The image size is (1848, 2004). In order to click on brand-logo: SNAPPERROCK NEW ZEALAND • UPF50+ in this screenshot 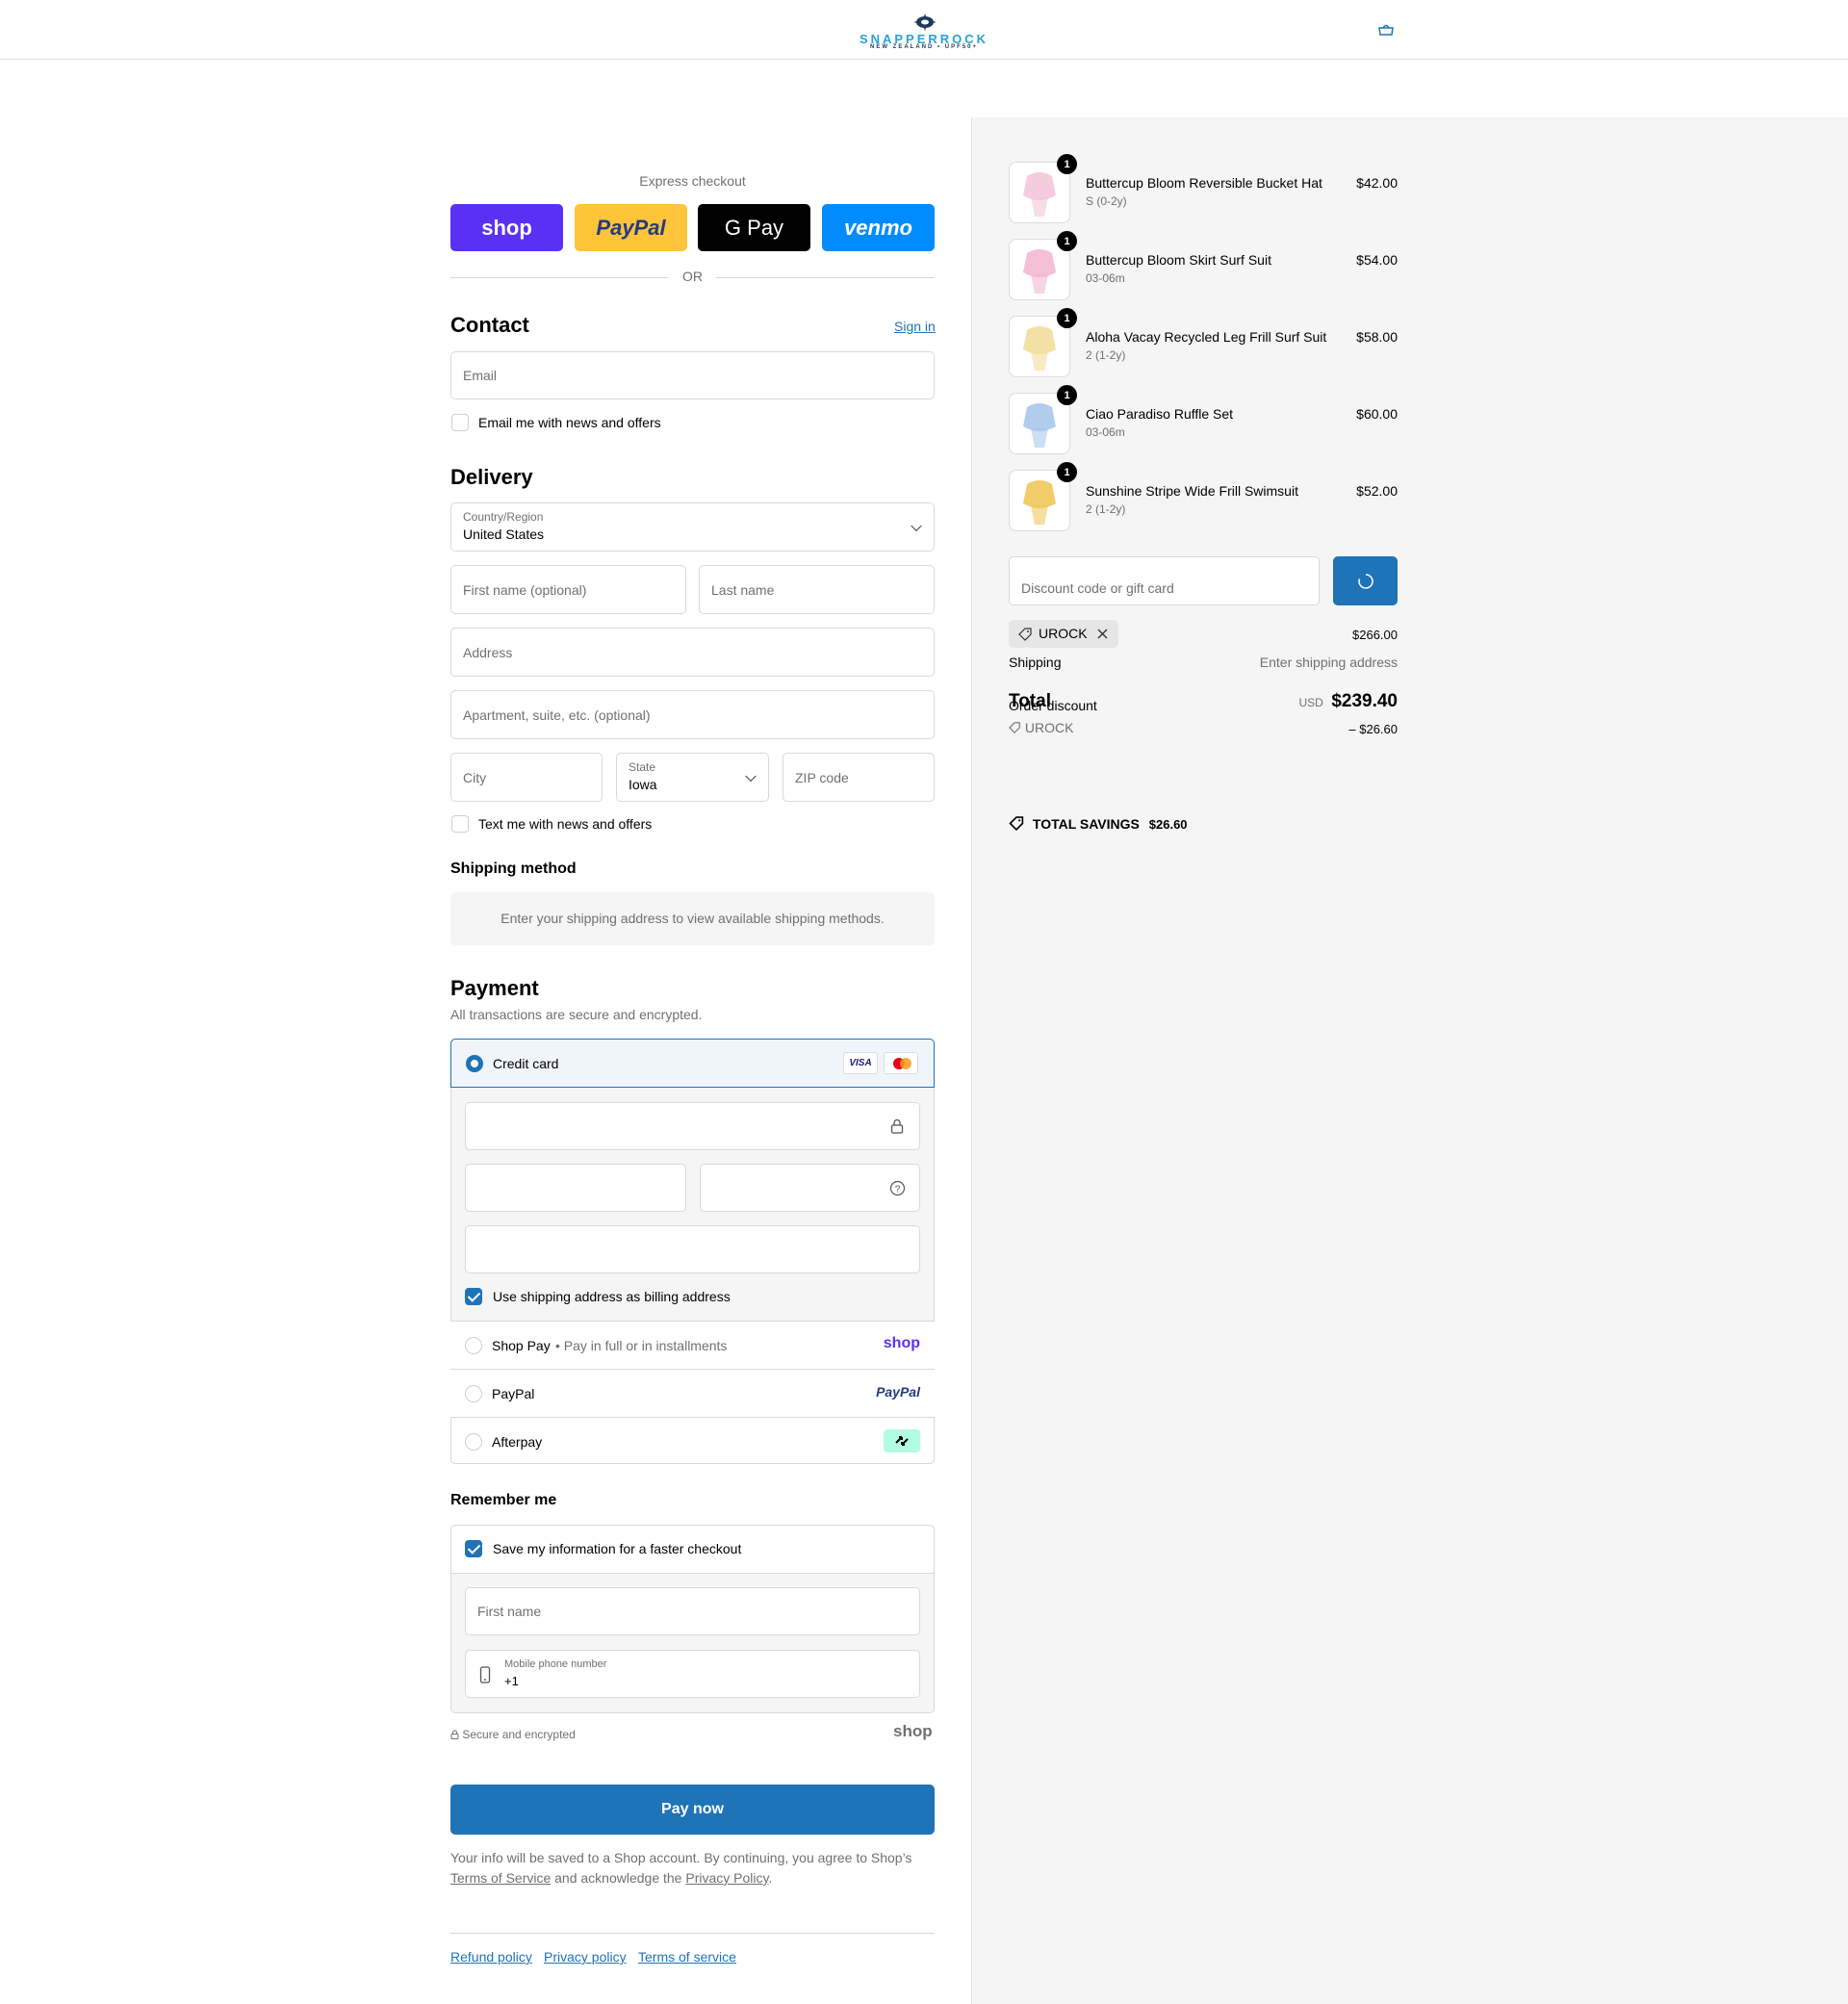, I will do `click(924, 31)`.